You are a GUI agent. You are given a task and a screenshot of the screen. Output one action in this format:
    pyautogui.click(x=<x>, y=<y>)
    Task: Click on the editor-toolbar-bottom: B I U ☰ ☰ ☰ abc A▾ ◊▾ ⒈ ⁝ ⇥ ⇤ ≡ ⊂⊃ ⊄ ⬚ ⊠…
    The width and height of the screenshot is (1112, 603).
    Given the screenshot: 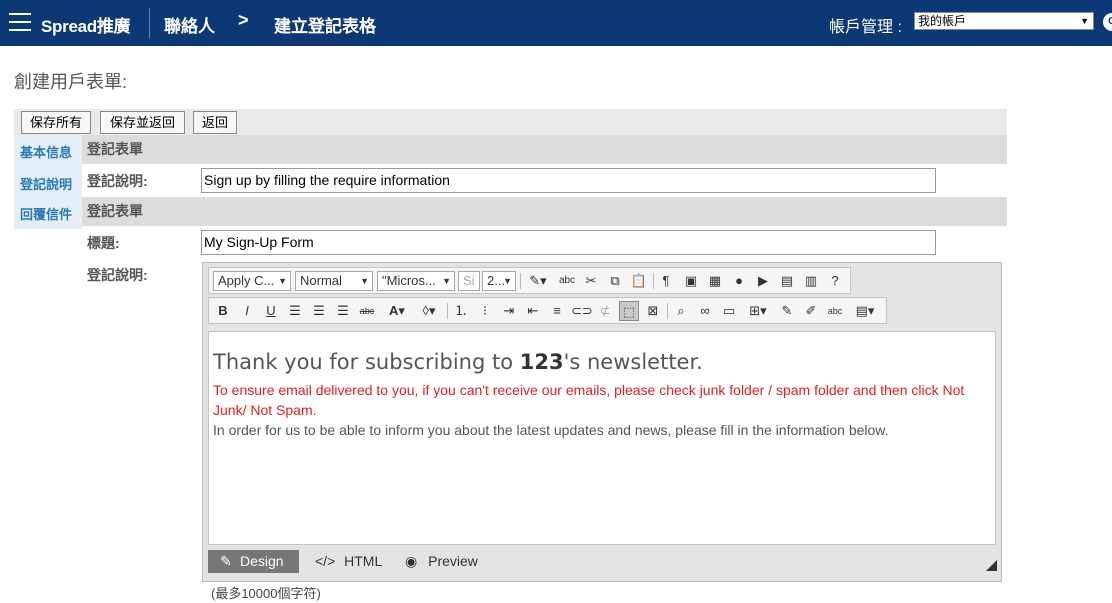 What is the action you would take?
    pyautogui.click(x=547, y=310)
    